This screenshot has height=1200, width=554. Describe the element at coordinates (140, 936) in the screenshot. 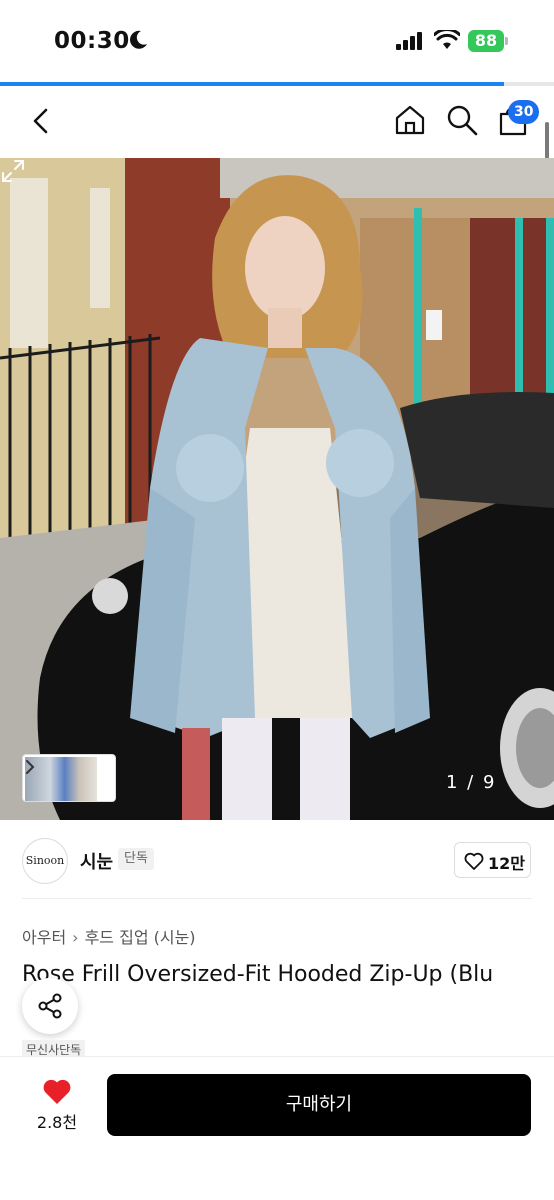

I see `breadcrumb-item: 후드 집업 (시눈)` at that location.